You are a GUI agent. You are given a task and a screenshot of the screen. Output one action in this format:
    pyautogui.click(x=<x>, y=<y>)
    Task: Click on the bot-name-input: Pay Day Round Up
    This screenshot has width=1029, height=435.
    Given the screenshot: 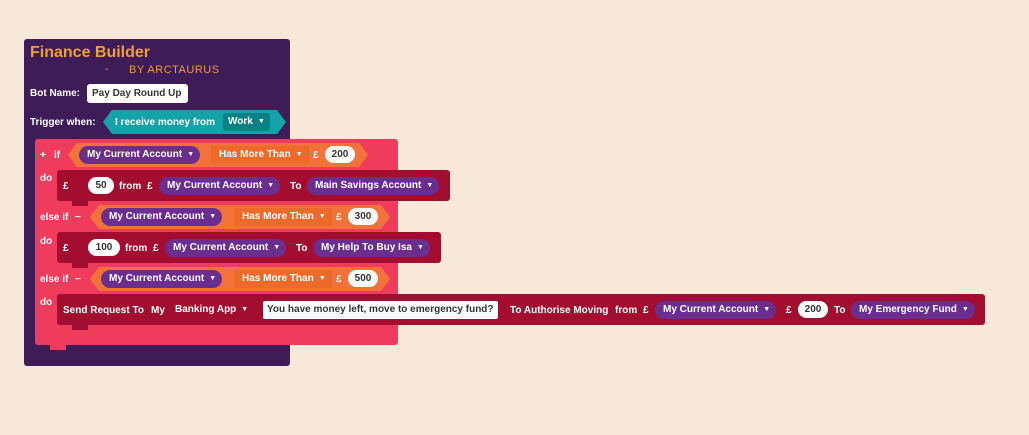 What is the action you would take?
    pyautogui.click(x=137, y=93)
    